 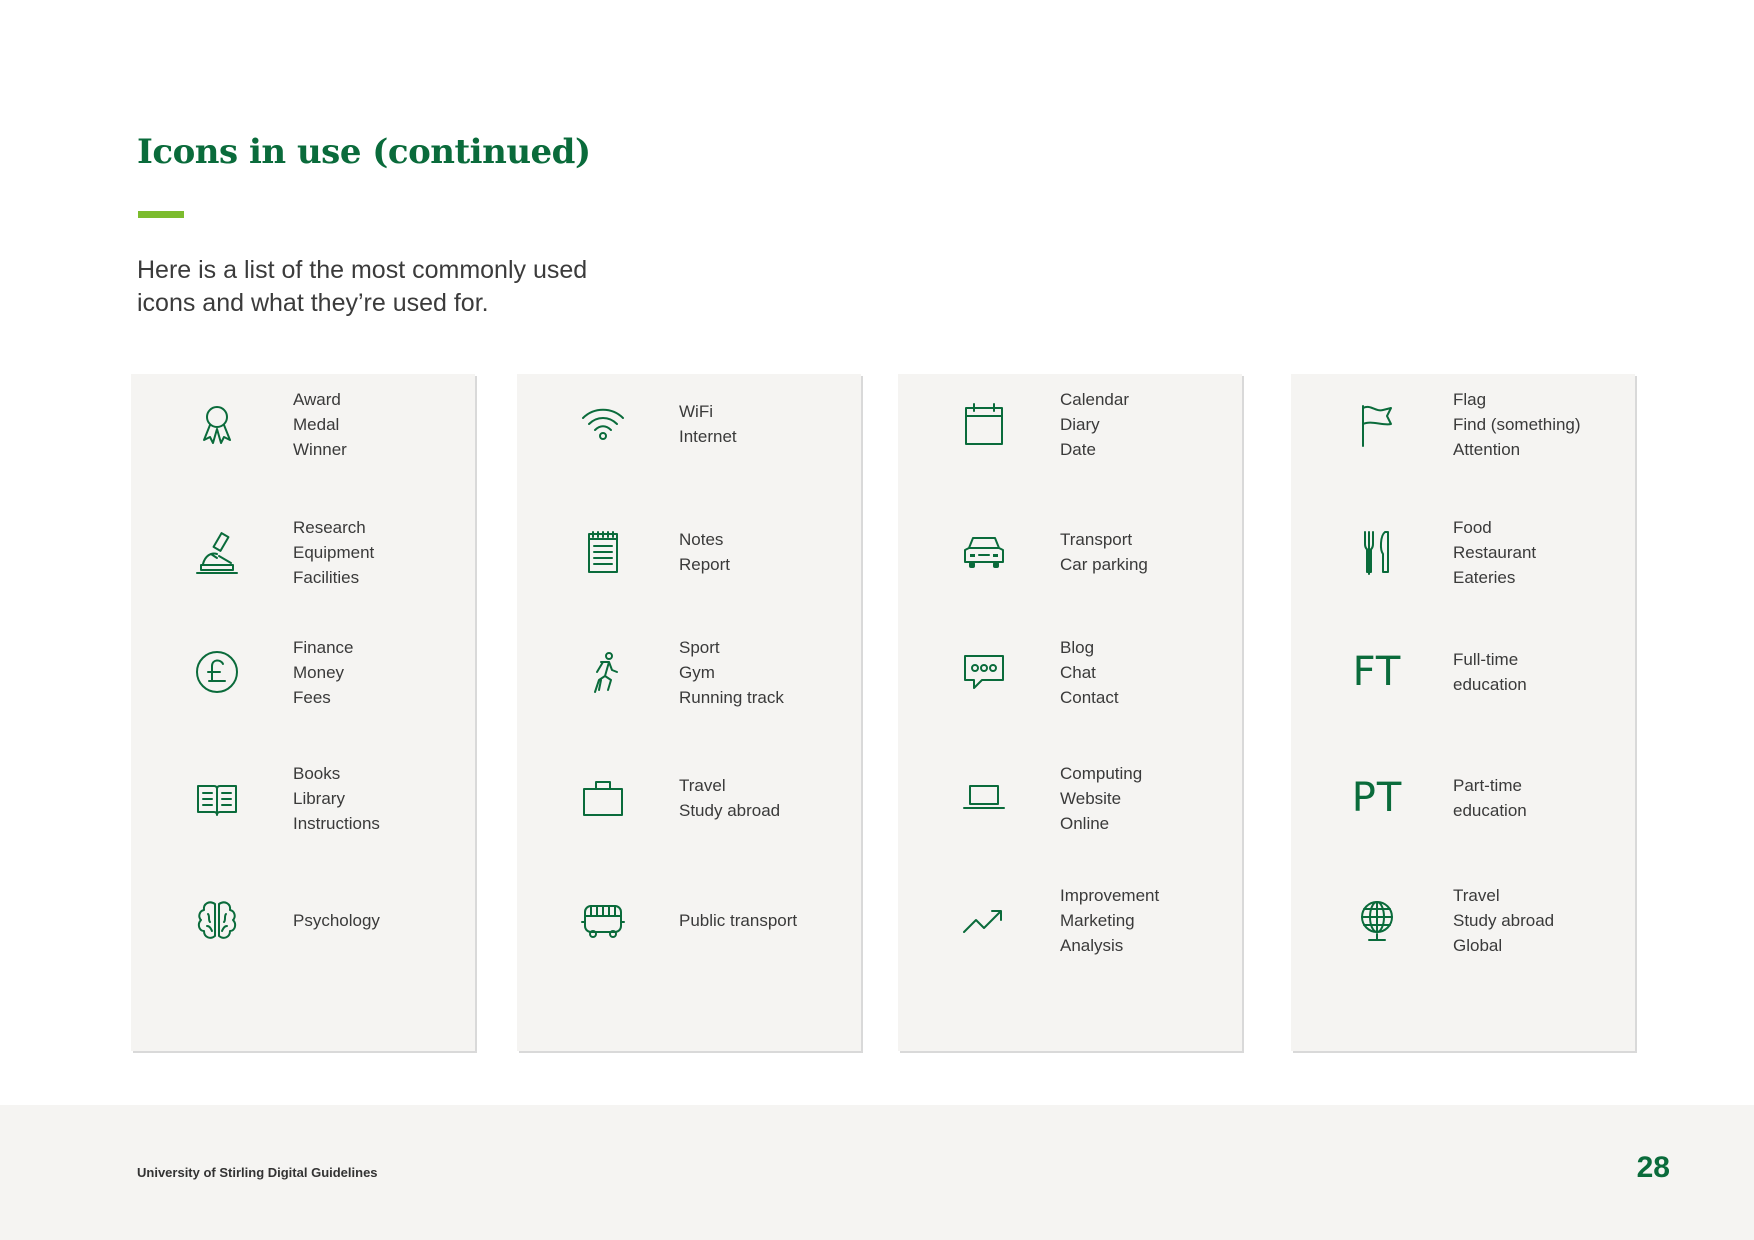 I want to click on icon-list-item: FT Full-time education, so click(x=1463, y=672).